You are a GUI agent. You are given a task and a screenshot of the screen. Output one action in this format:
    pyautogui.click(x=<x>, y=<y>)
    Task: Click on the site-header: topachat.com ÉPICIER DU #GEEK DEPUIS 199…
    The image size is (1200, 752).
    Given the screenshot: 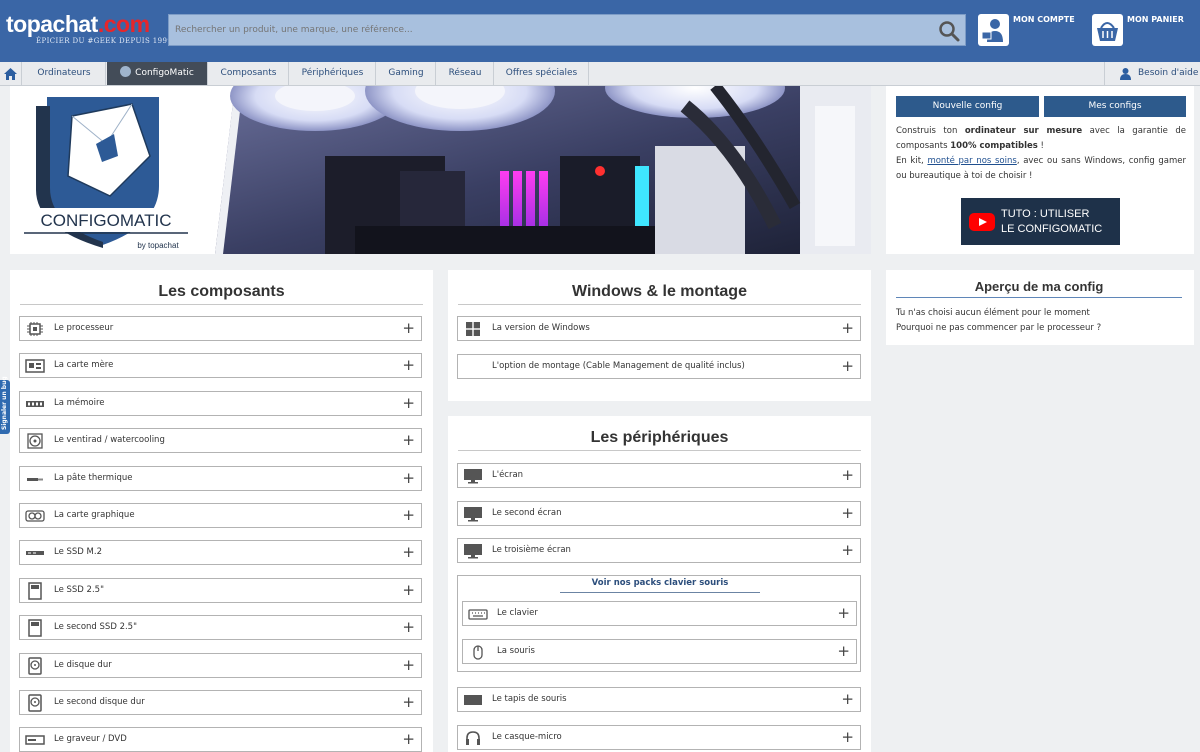 What is the action you would take?
    pyautogui.click(x=600, y=31)
    